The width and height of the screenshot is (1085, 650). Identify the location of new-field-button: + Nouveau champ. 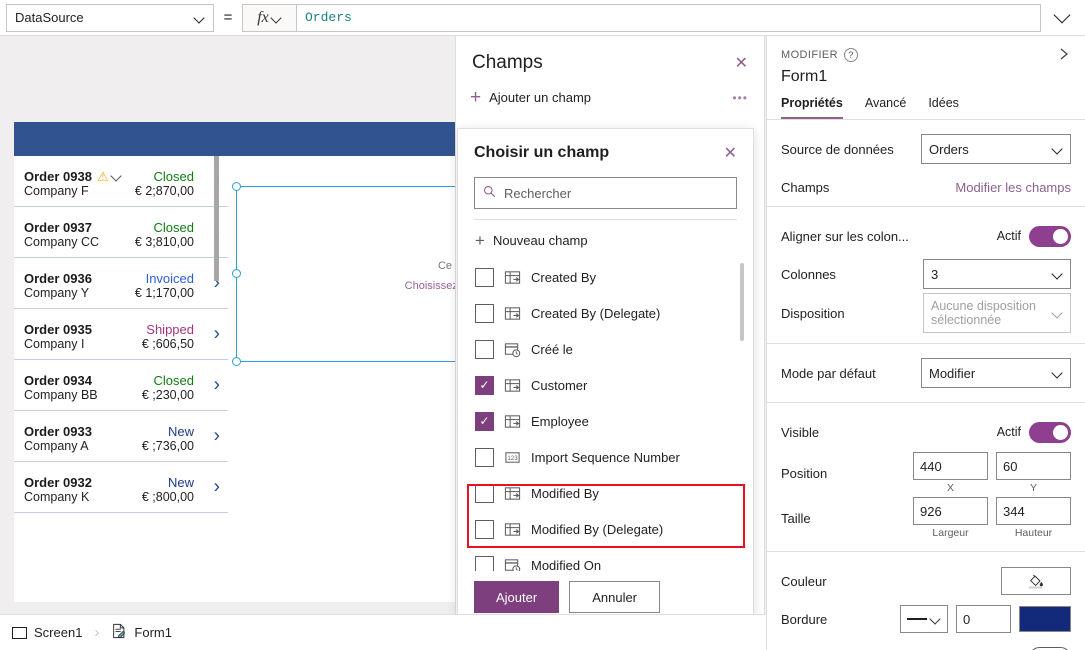
(605, 239).